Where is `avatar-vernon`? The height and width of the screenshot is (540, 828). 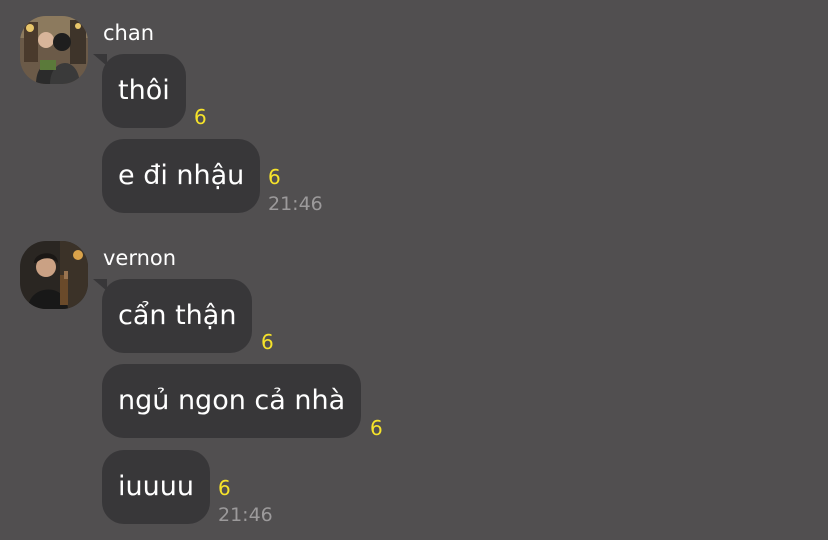
avatar-vernon is located at coordinates (54, 275).